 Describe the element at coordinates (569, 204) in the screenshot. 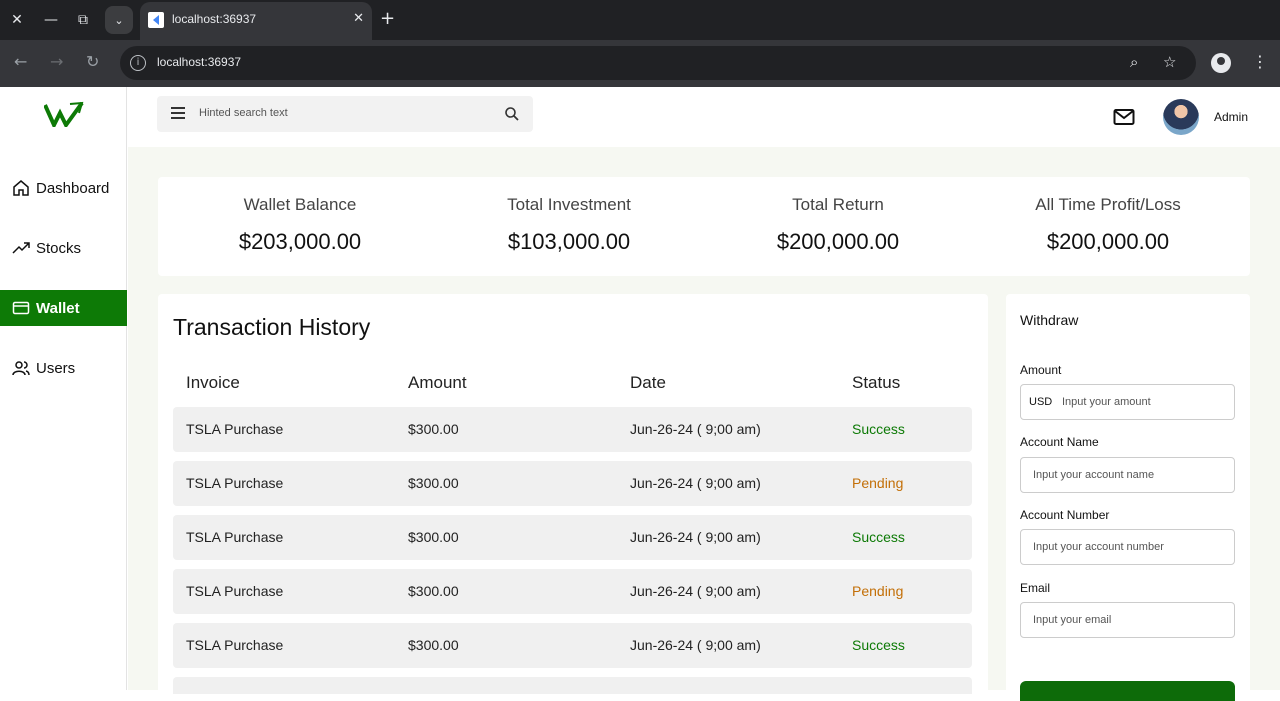

I see `stat-label: Total Investment` at that location.